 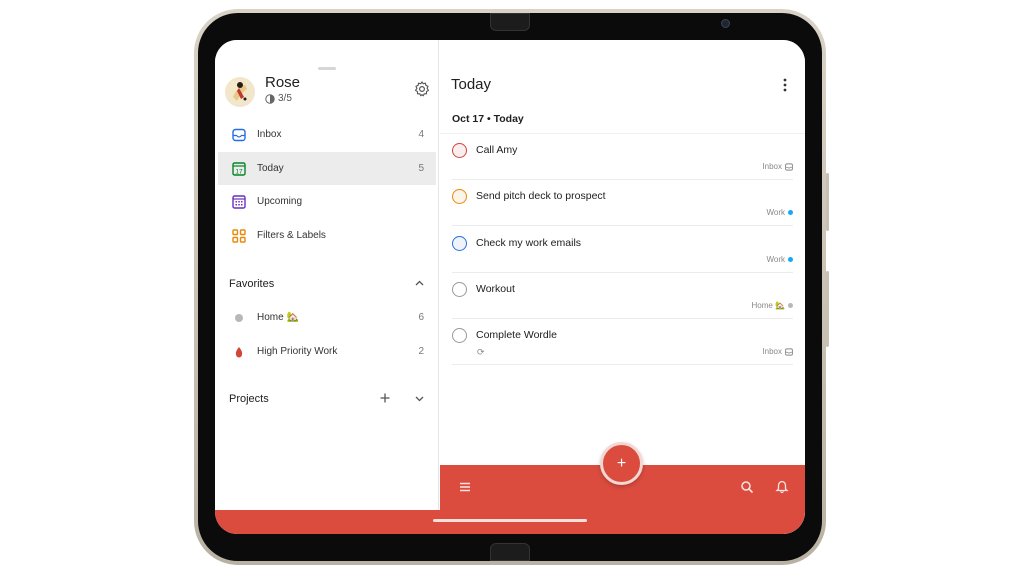 I want to click on karma-progress: 3/5, so click(x=278, y=98).